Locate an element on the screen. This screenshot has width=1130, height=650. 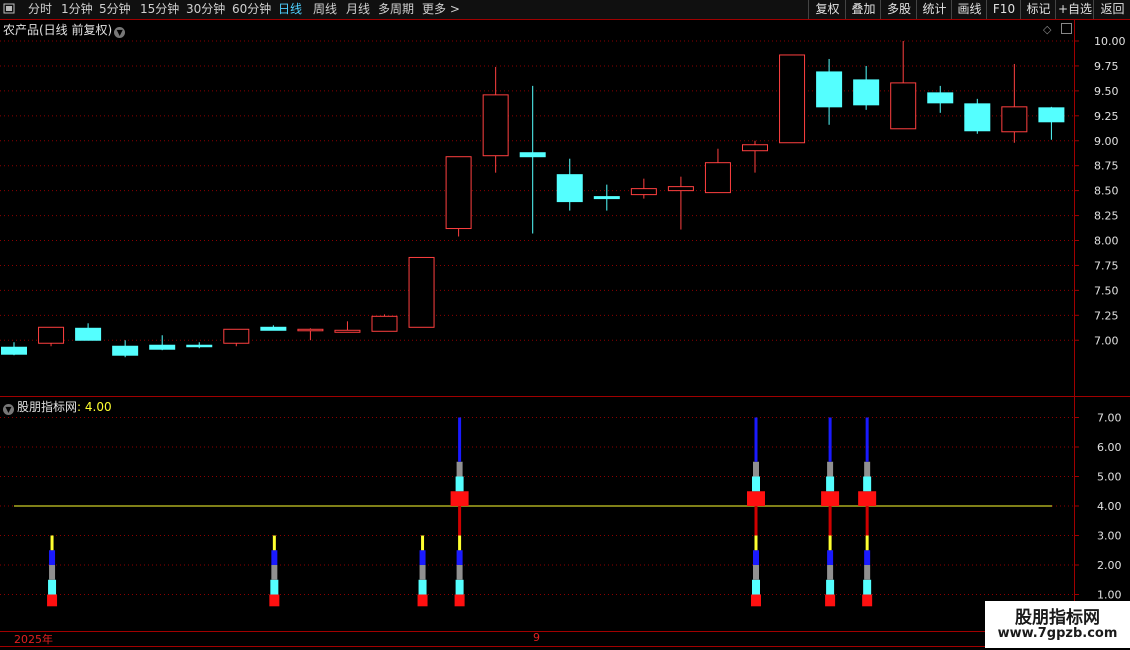
indicator-axis-label: 7.00 is located at coordinates (1109, 418).